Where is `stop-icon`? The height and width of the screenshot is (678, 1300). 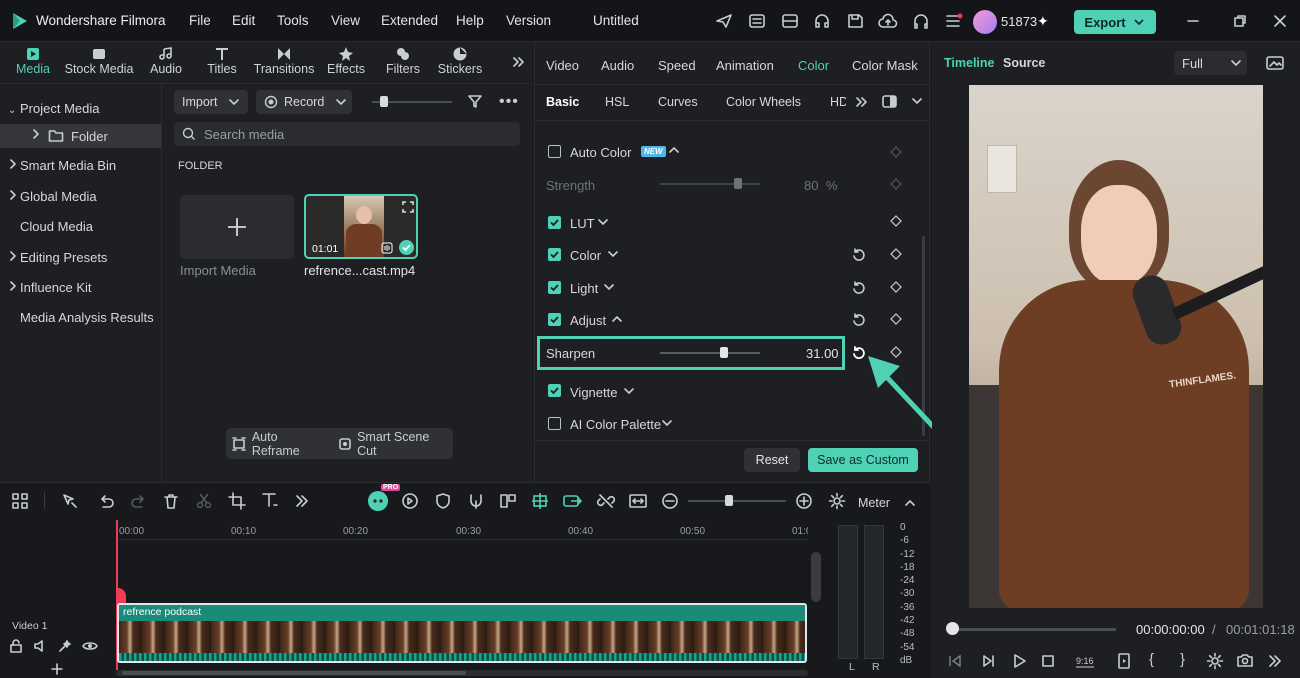
stop-icon is located at coordinates (1048, 661).